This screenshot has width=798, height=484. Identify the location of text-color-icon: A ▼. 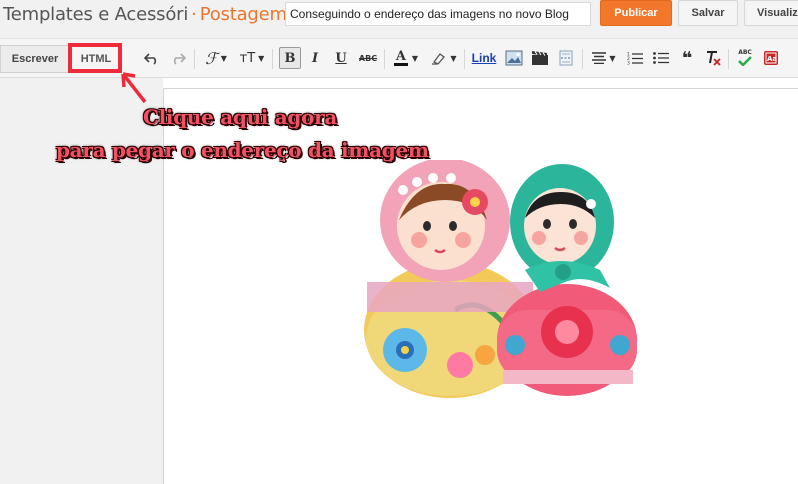
(406, 58).